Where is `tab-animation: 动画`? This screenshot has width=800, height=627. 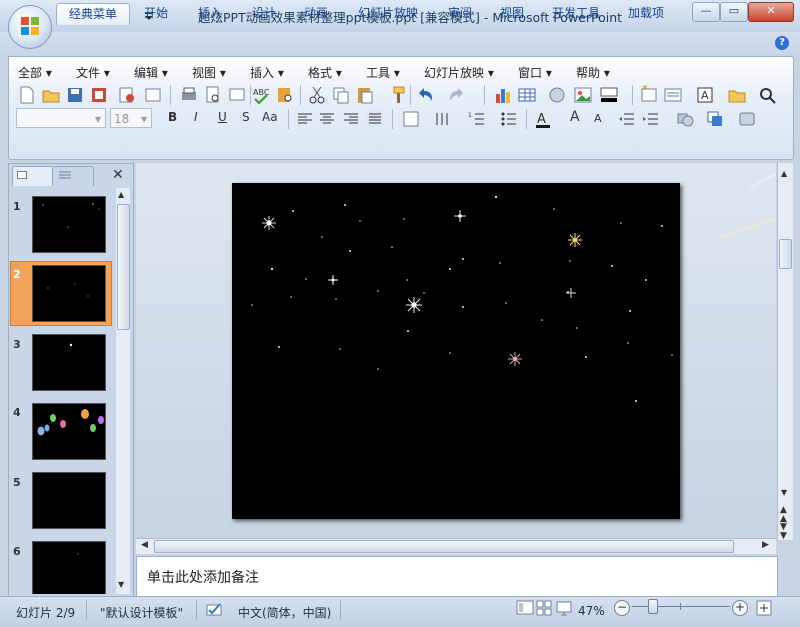
tab-animation: 动画 is located at coordinates (316, 13).